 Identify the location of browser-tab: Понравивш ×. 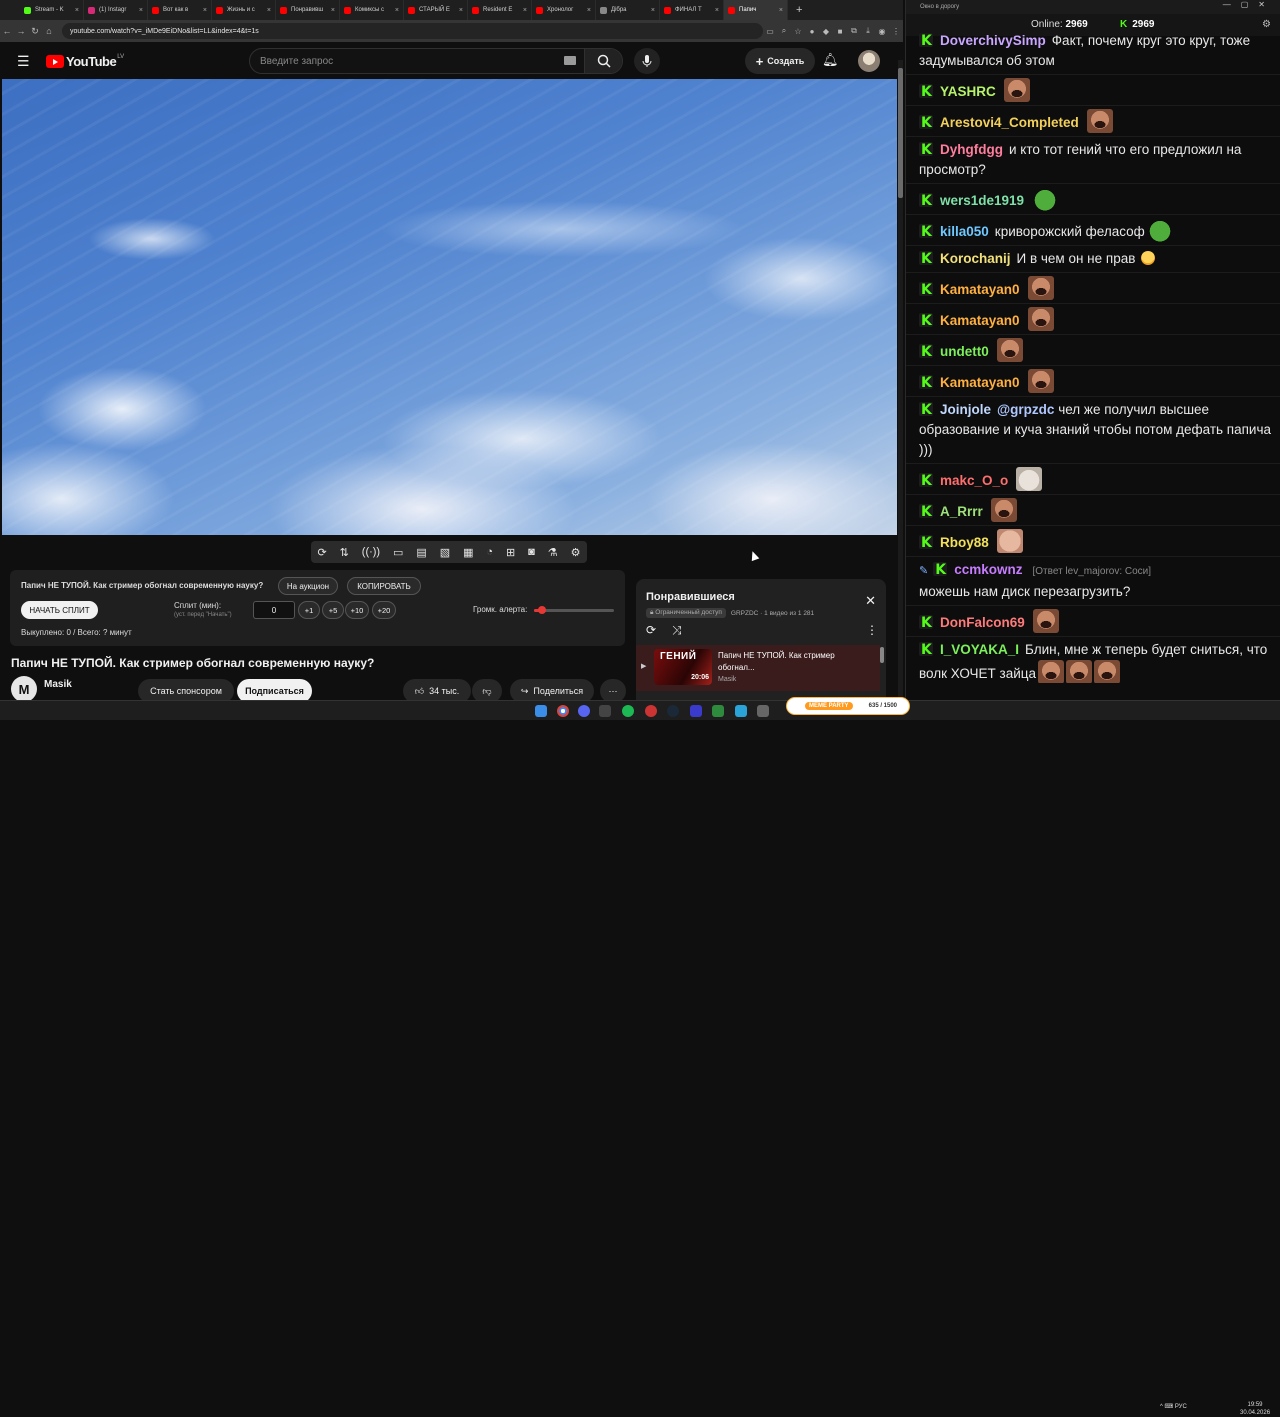
(308, 10).